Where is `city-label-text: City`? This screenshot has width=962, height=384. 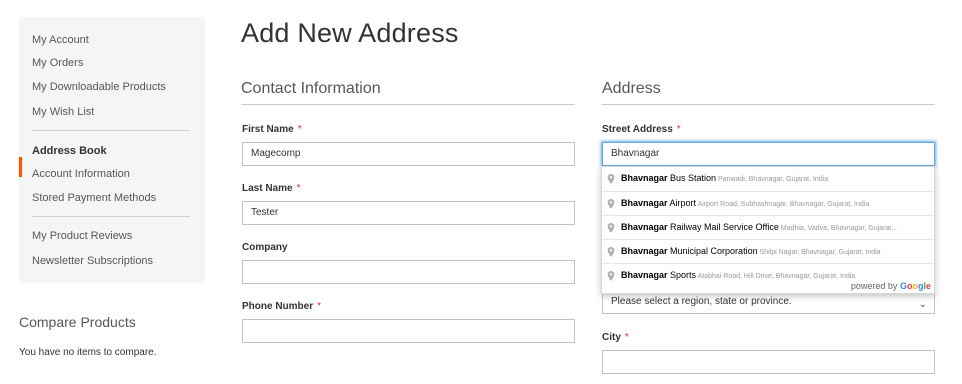
city-label-text: City is located at coordinates (611, 337).